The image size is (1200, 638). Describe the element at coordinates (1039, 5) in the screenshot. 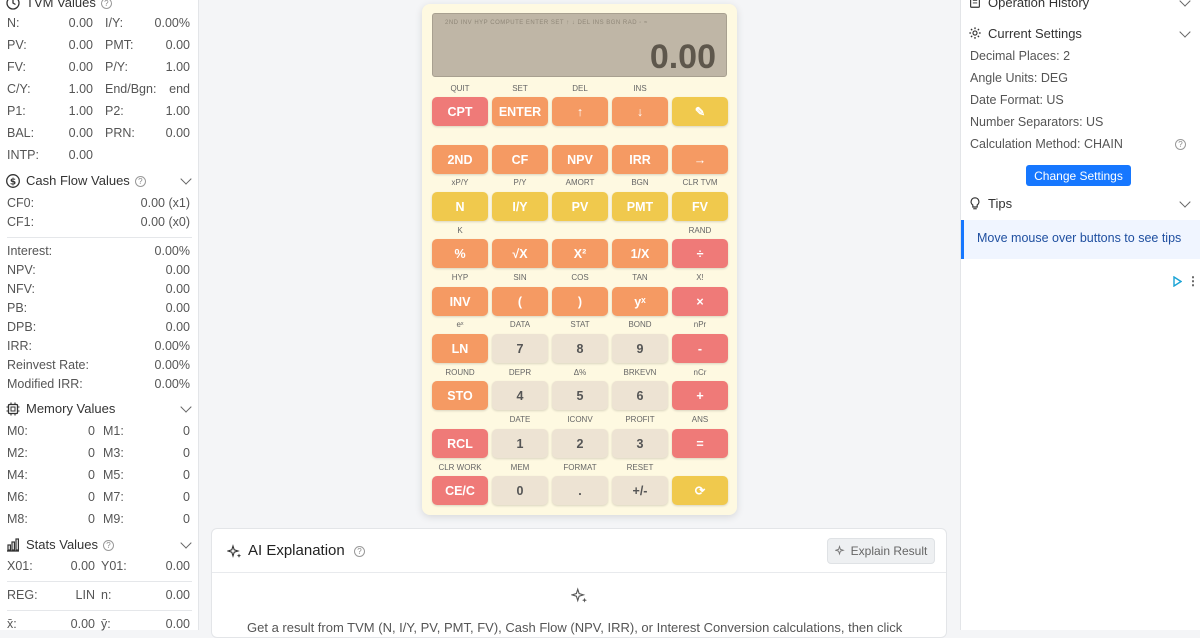

I see `operation-history-title: Operation History` at that location.